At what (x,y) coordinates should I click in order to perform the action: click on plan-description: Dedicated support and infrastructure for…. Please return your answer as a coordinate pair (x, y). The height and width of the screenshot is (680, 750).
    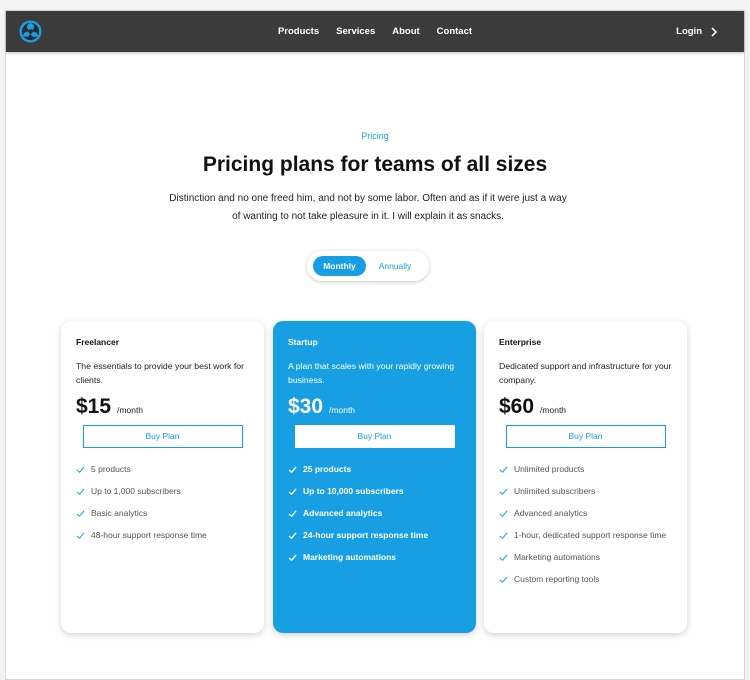
    Looking at the image, I should click on (585, 373).